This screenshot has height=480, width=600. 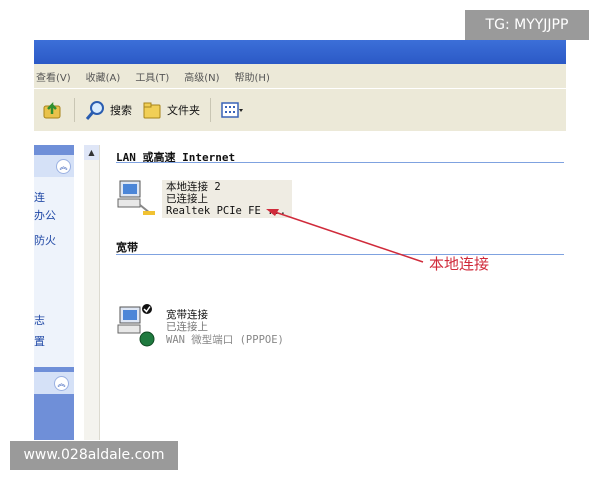 I want to click on task-pane: ︽ 连 办公 防火 志 置 ︽, so click(x=54, y=292).